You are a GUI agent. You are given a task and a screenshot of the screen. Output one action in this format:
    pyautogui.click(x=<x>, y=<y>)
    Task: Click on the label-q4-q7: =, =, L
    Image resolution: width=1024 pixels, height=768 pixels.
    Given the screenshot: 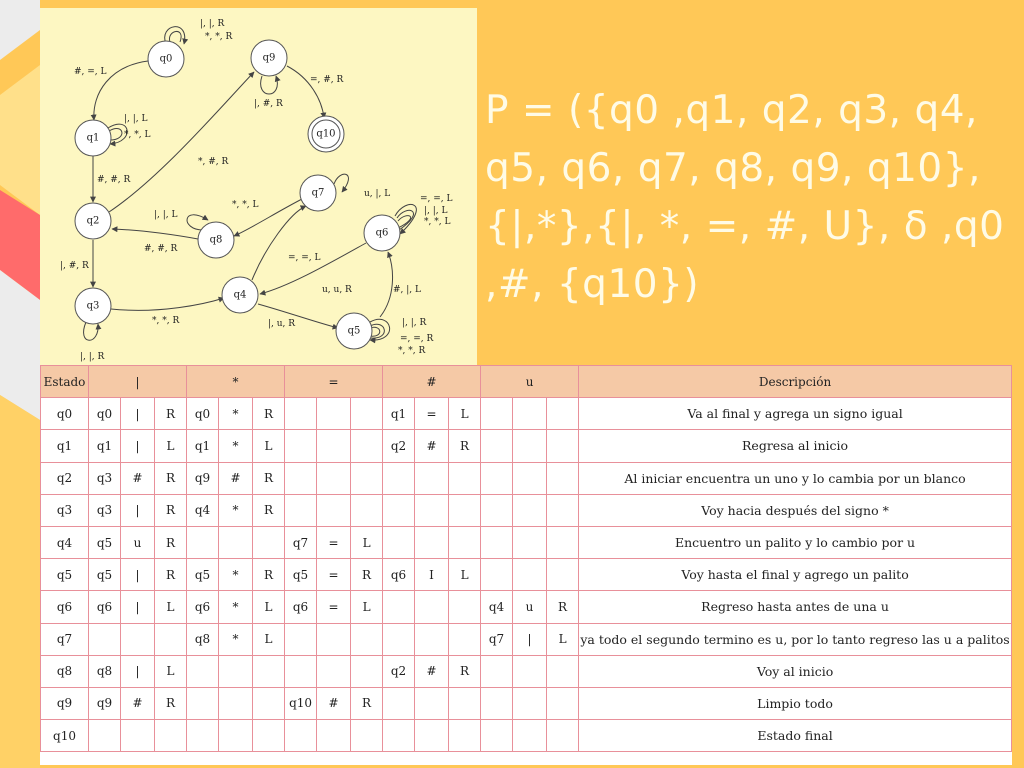 What is the action you would take?
    pyautogui.click(x=304, y=258)
    